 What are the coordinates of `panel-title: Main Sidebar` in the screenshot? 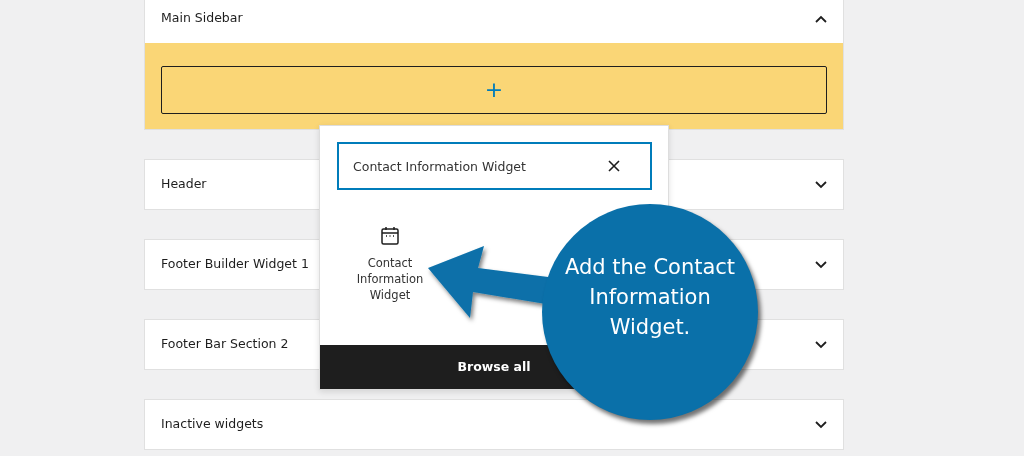 It's located at (202, 18).